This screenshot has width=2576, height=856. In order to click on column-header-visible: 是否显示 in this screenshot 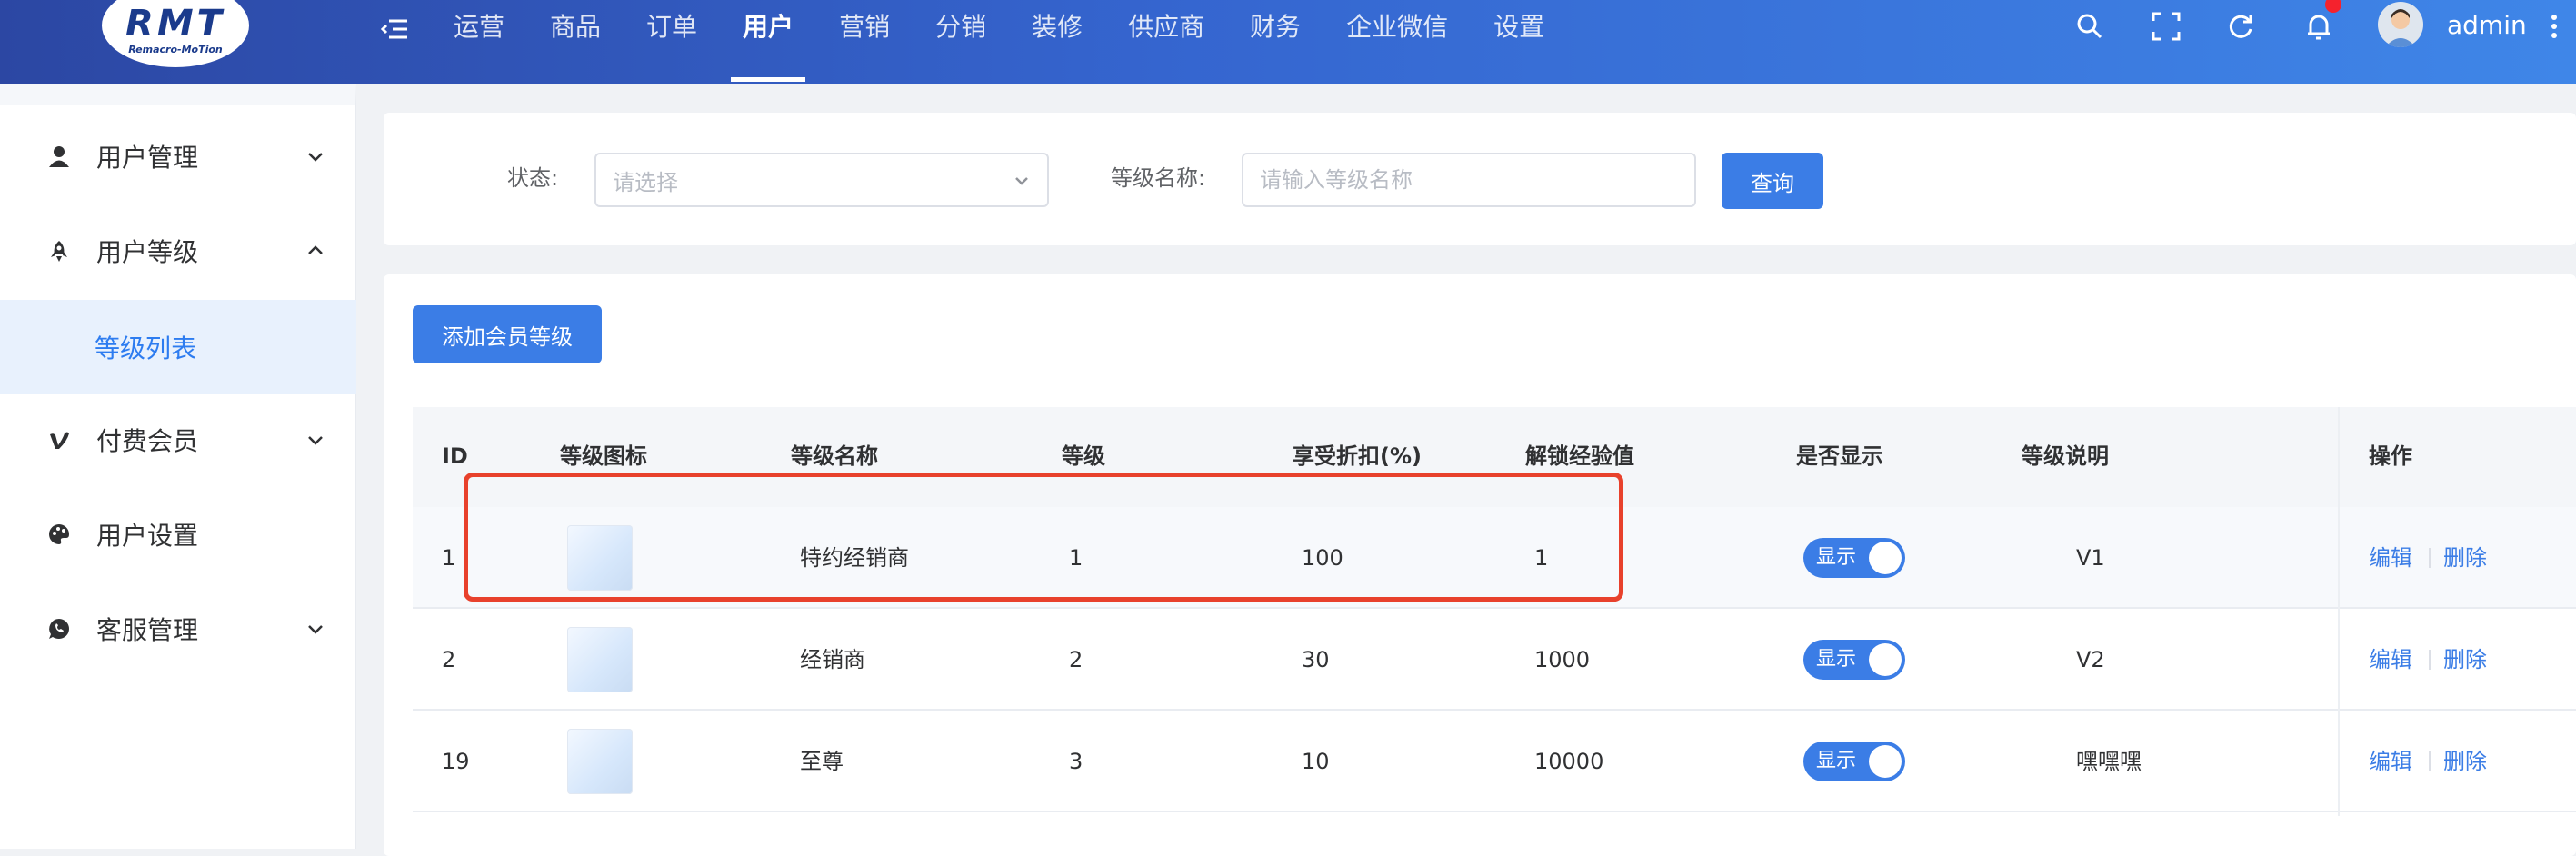, I will do `click(1839, 456)`.